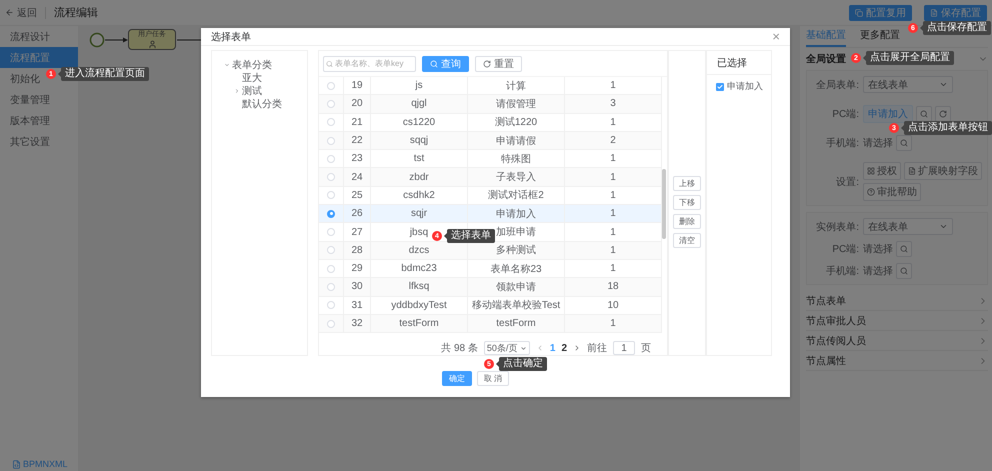 Image resolution: width=992 pixels, height=471 pixels. I want to click on tree-item: 默认分类, so click(262, 104).